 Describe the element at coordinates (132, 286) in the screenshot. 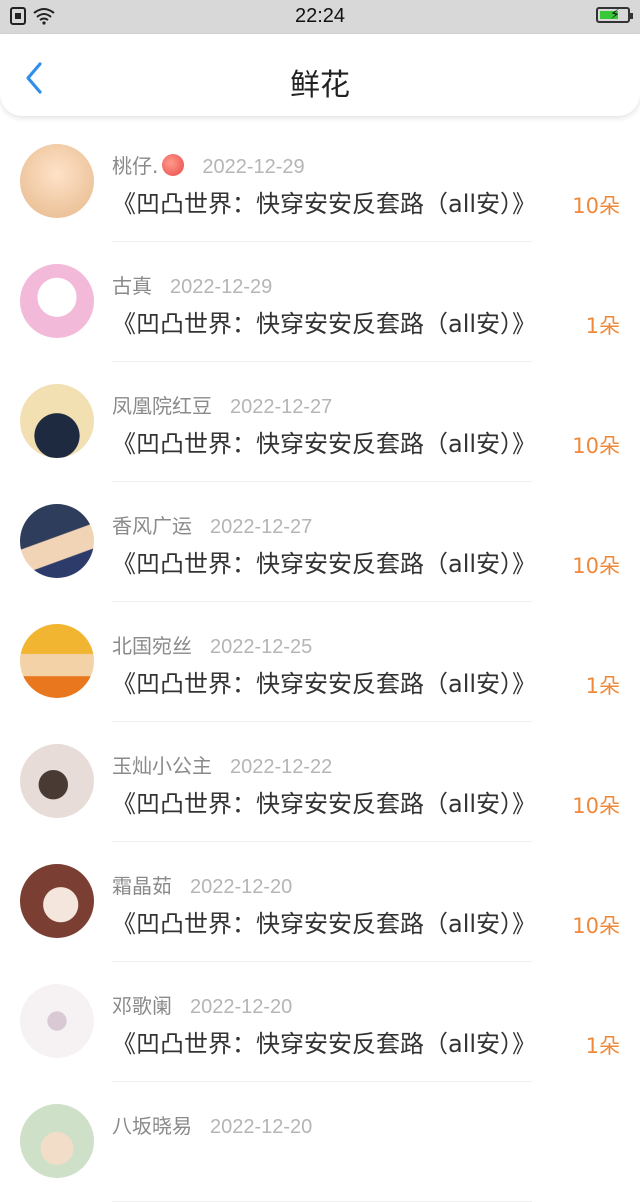

I see `user-name: 古真` at that location.